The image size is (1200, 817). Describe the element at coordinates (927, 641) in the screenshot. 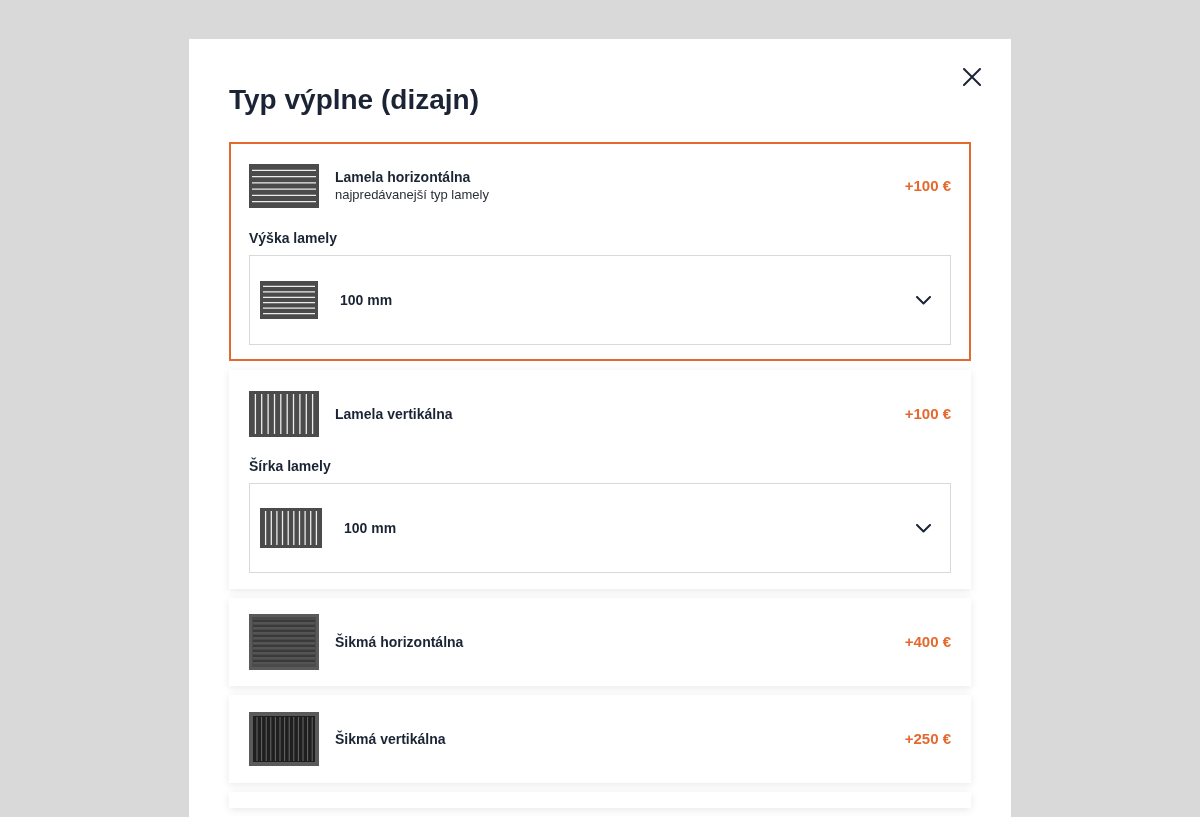

I see `option-price: +400 €` at that location.